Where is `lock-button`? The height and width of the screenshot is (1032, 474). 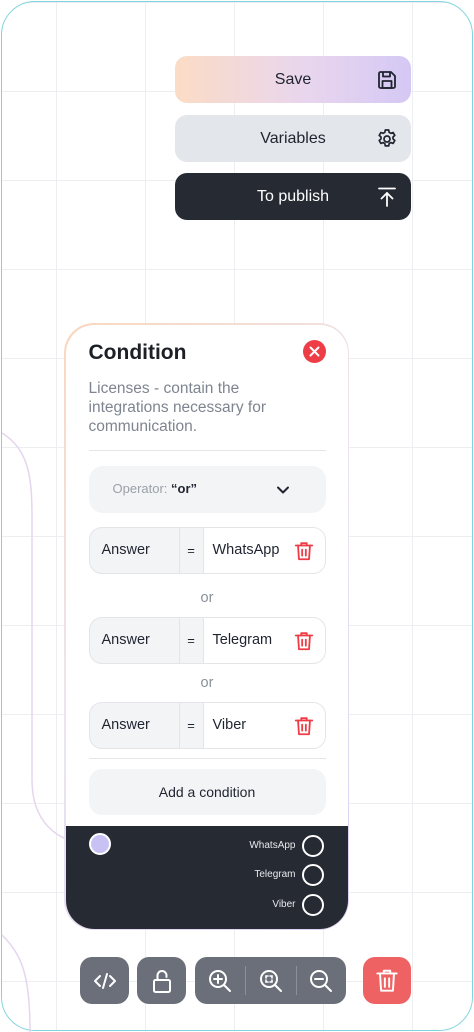
lock-button is located at coordinates (161, 980).